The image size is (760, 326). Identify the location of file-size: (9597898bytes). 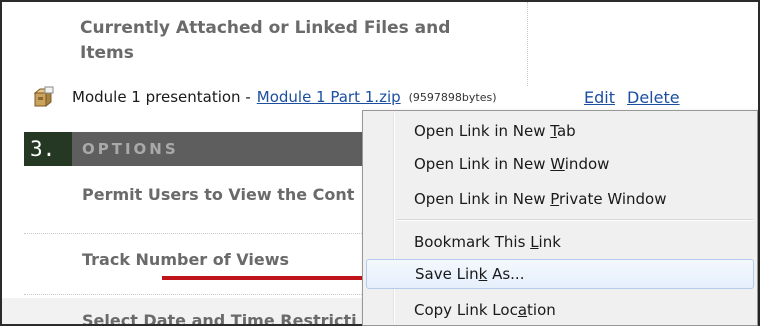
(452, 97).